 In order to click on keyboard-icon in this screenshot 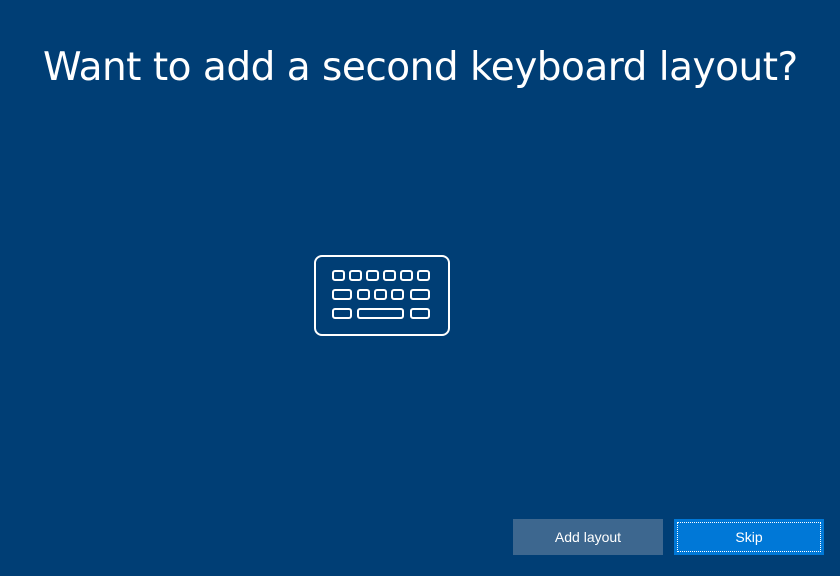, I will do `click(382, 295)`.